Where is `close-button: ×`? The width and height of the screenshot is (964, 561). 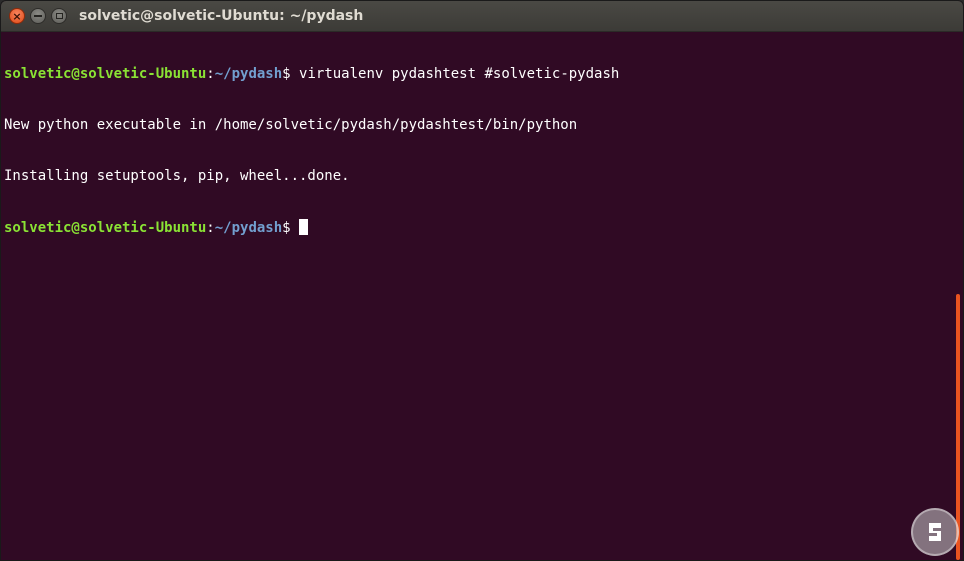 close-button: × is located at coordinates (17, 16).